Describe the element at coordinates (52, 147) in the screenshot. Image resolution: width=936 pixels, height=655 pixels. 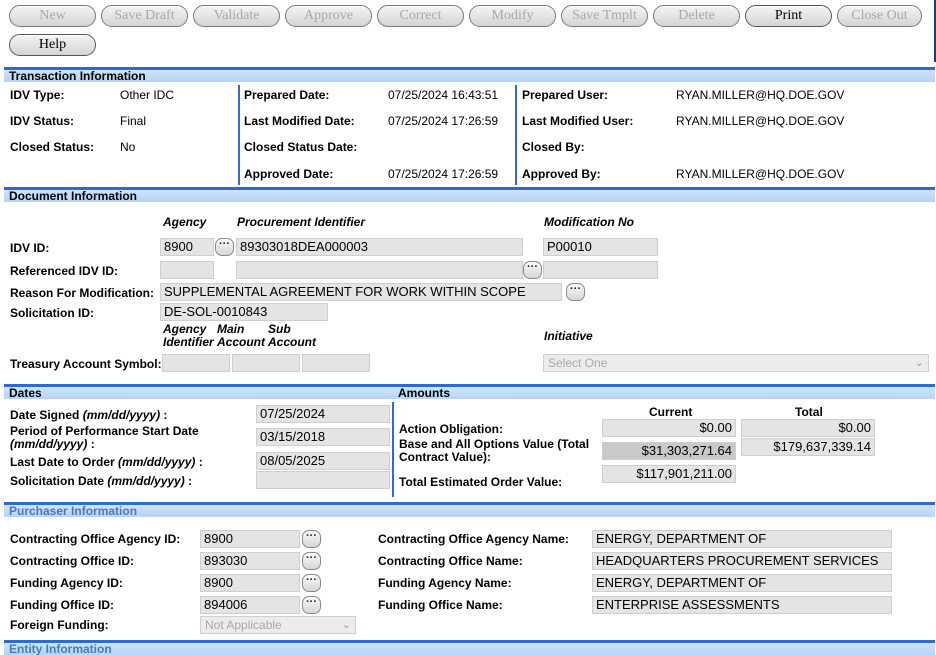
I see `closed-status-label: Closed Status:` at that location.